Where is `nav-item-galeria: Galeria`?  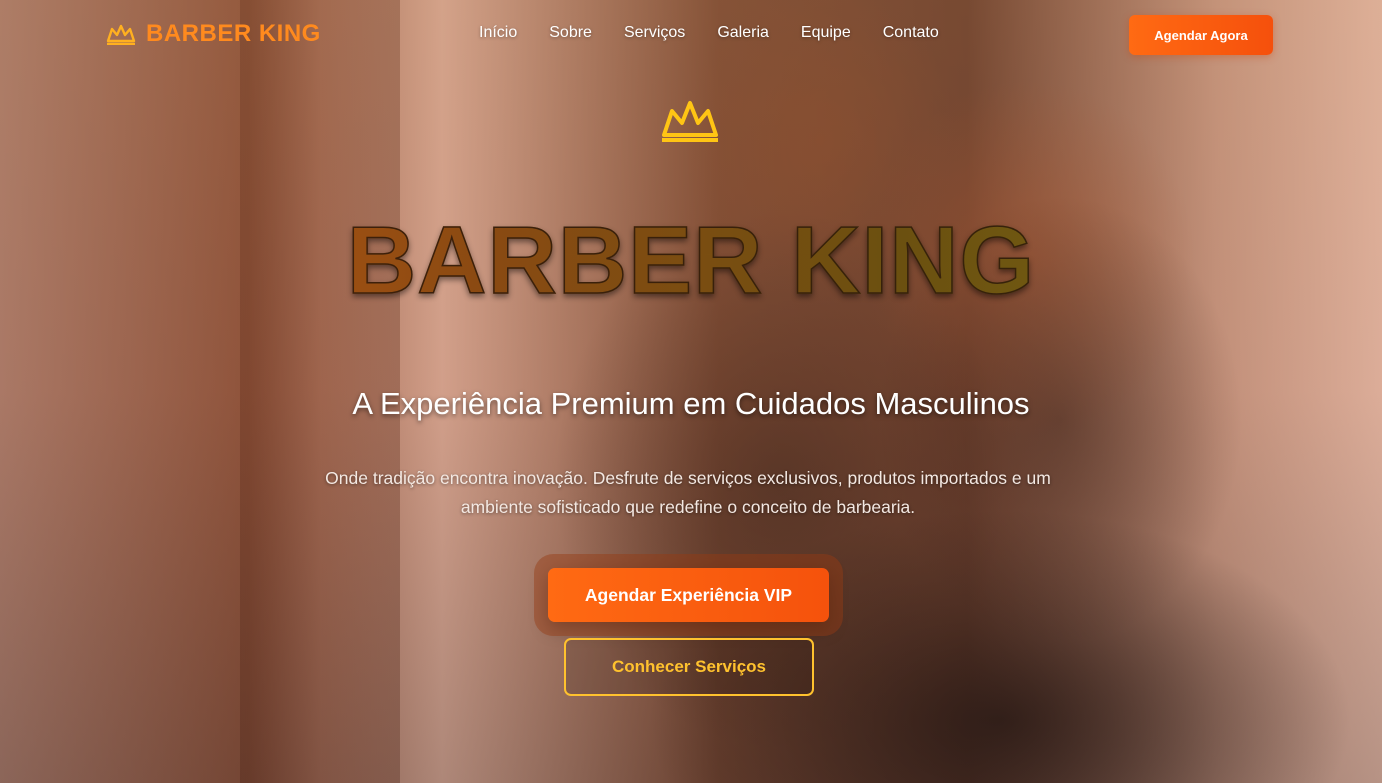
nav-item-galeria: Galeria is located at coordinates (743, 33).